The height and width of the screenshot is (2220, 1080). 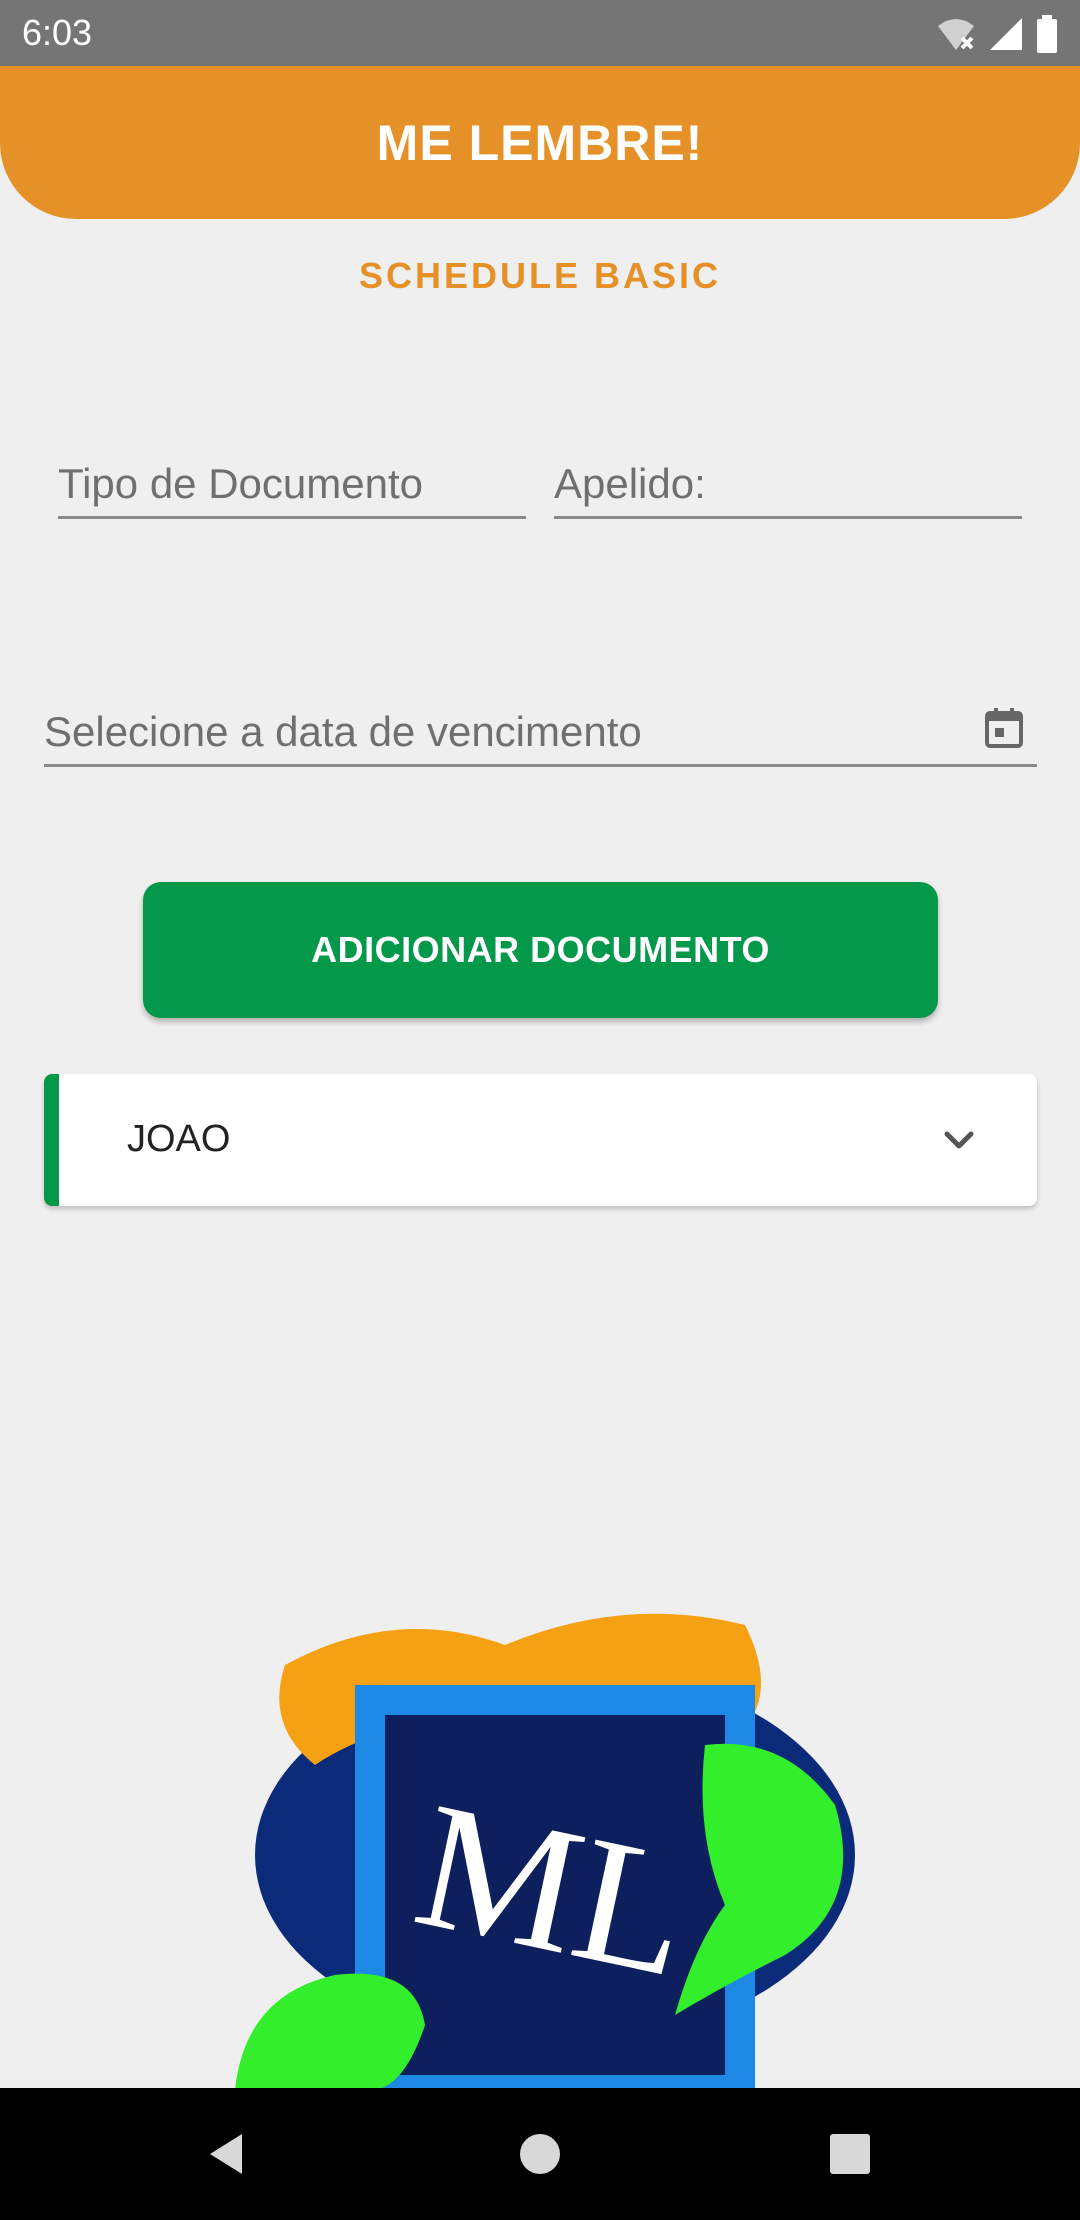 I want to click on status-icons, so click(x=997, y=34).